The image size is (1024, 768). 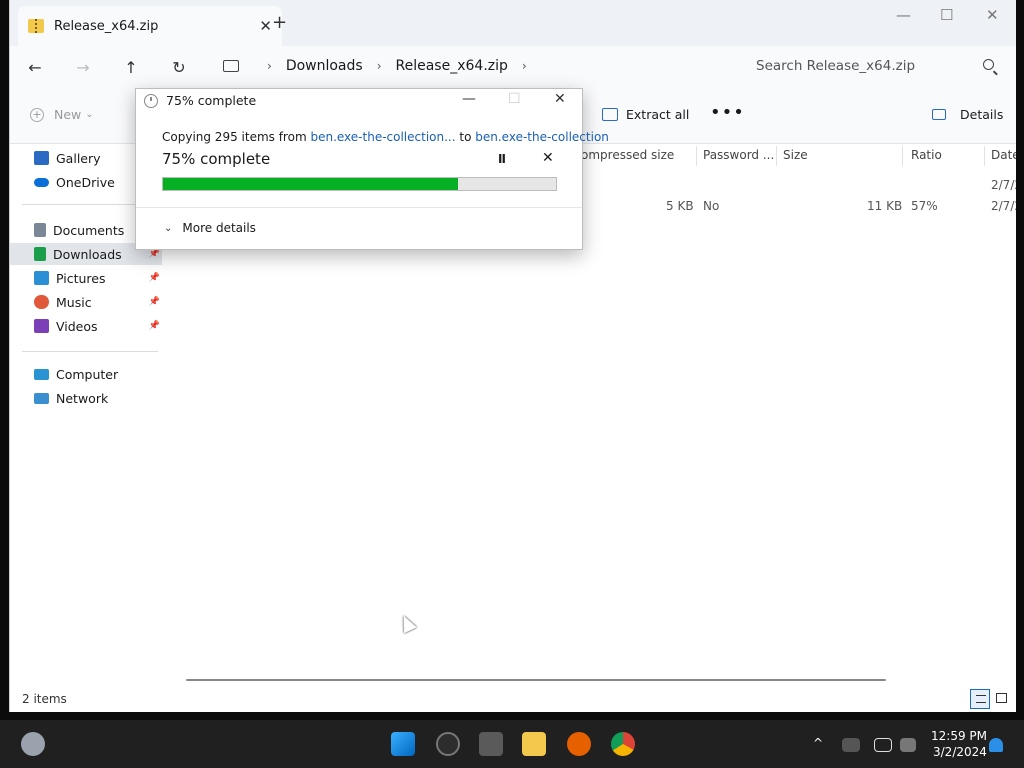 What do you see at coordinates (40, 254) in the screenshot?
I see `download-icon` at bounding box center [40, 254].